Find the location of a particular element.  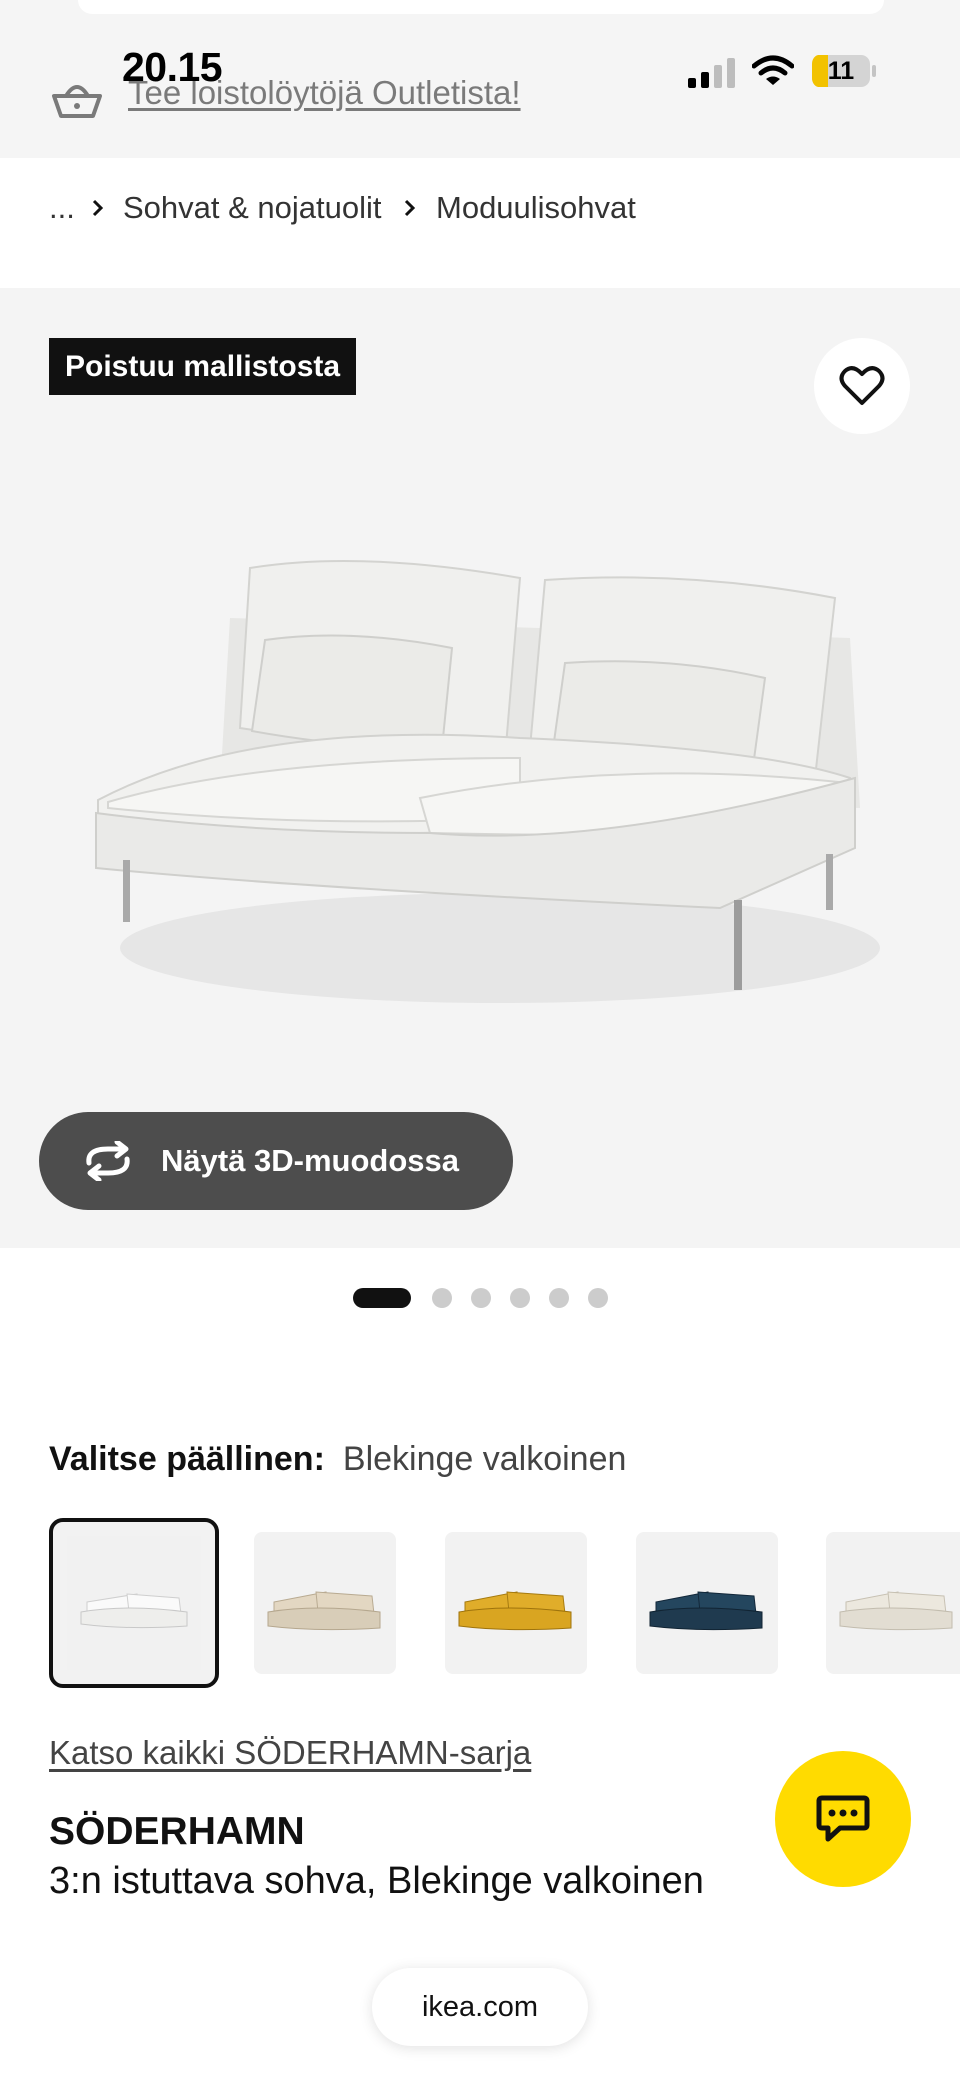

cover-swatch-yellow is located at coordinates (516, 1603).